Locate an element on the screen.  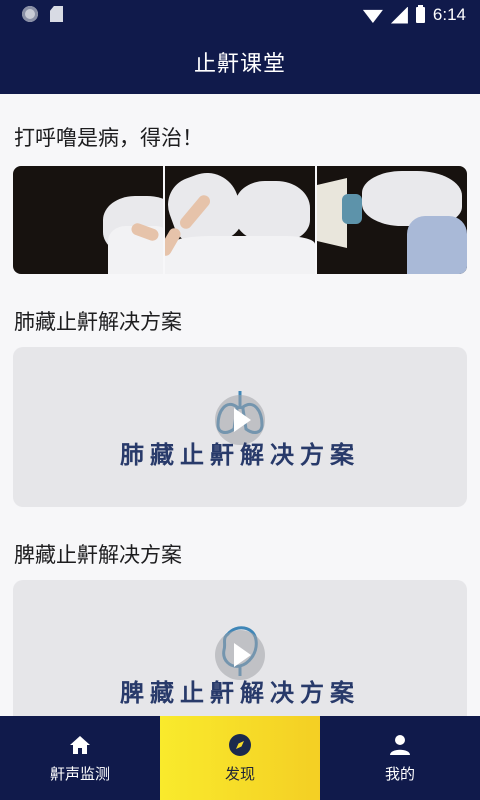
snoring-banner-image is located at coordinates (240, 220).